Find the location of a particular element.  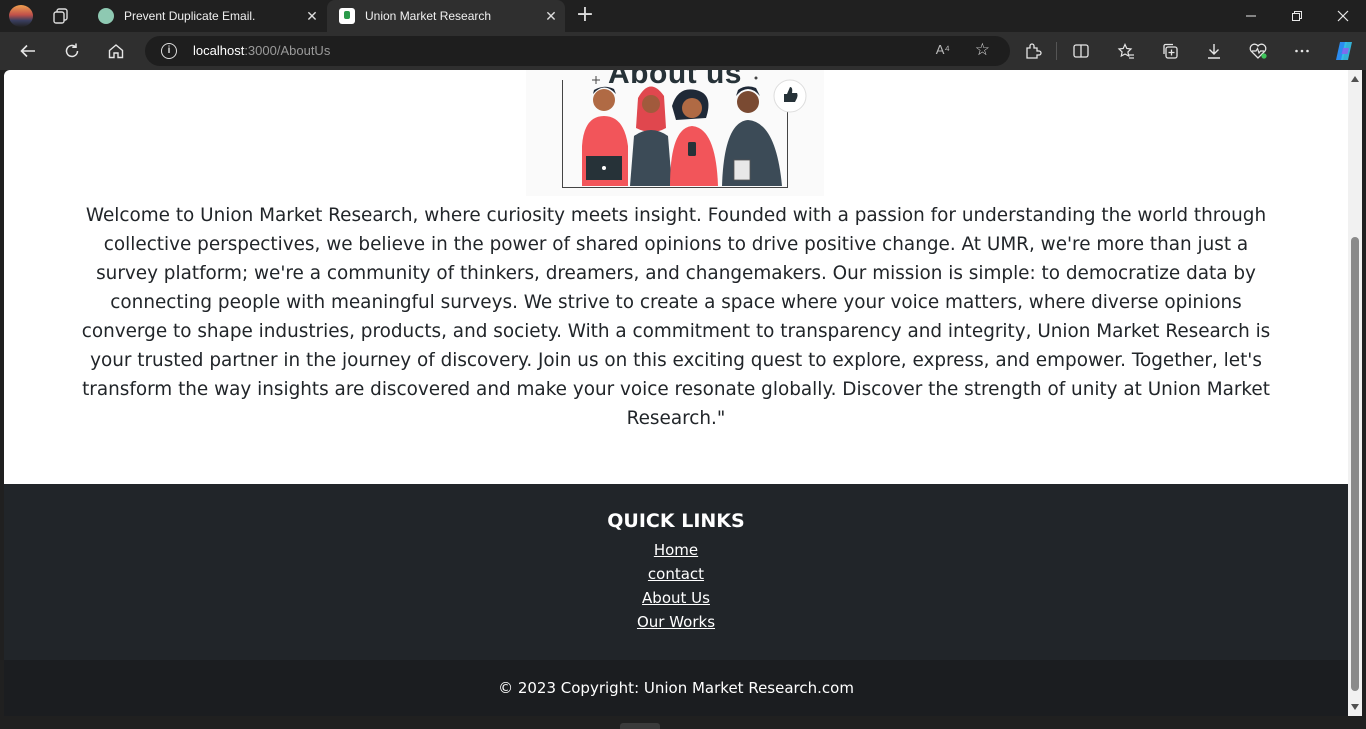

list-item: contact is located at coordinates (676, 575).